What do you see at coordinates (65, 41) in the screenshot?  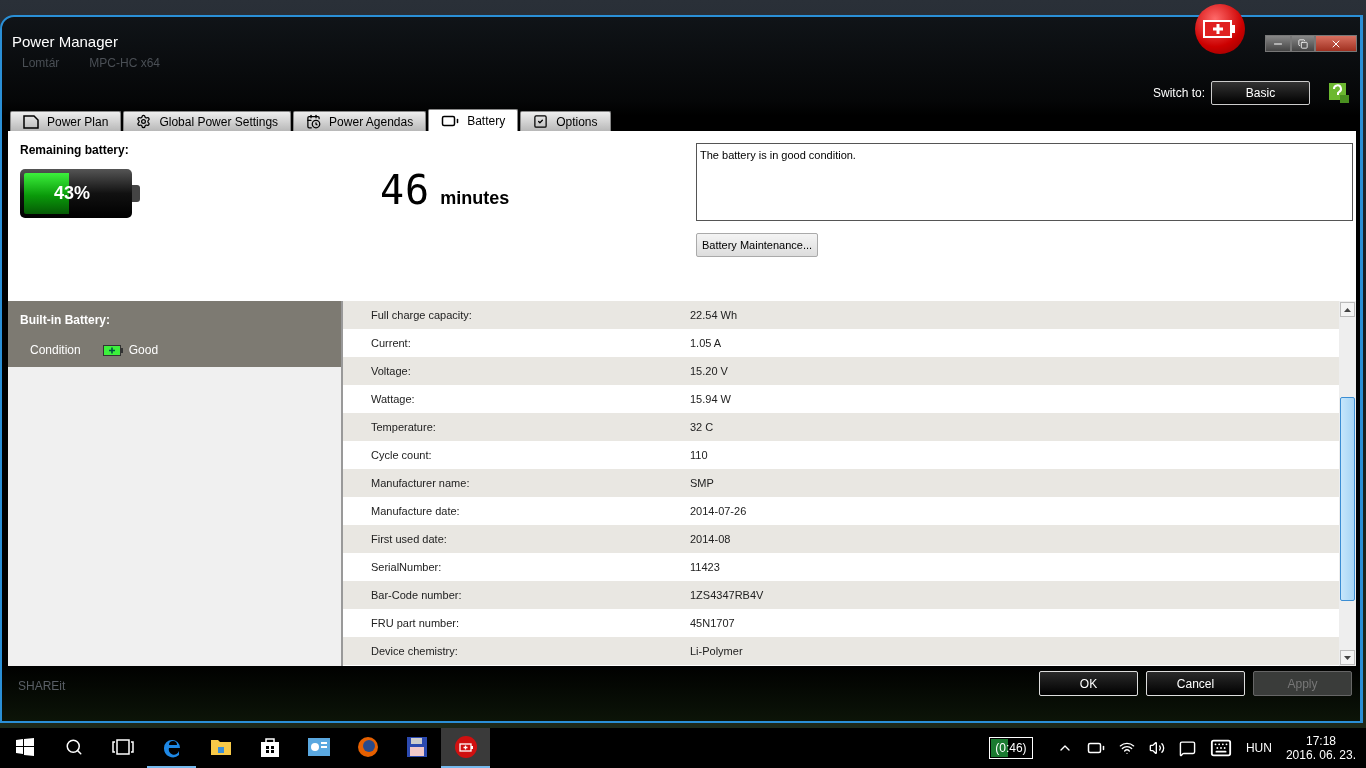 I see `window-title: Power Manager` at bounding box center [65, 41].